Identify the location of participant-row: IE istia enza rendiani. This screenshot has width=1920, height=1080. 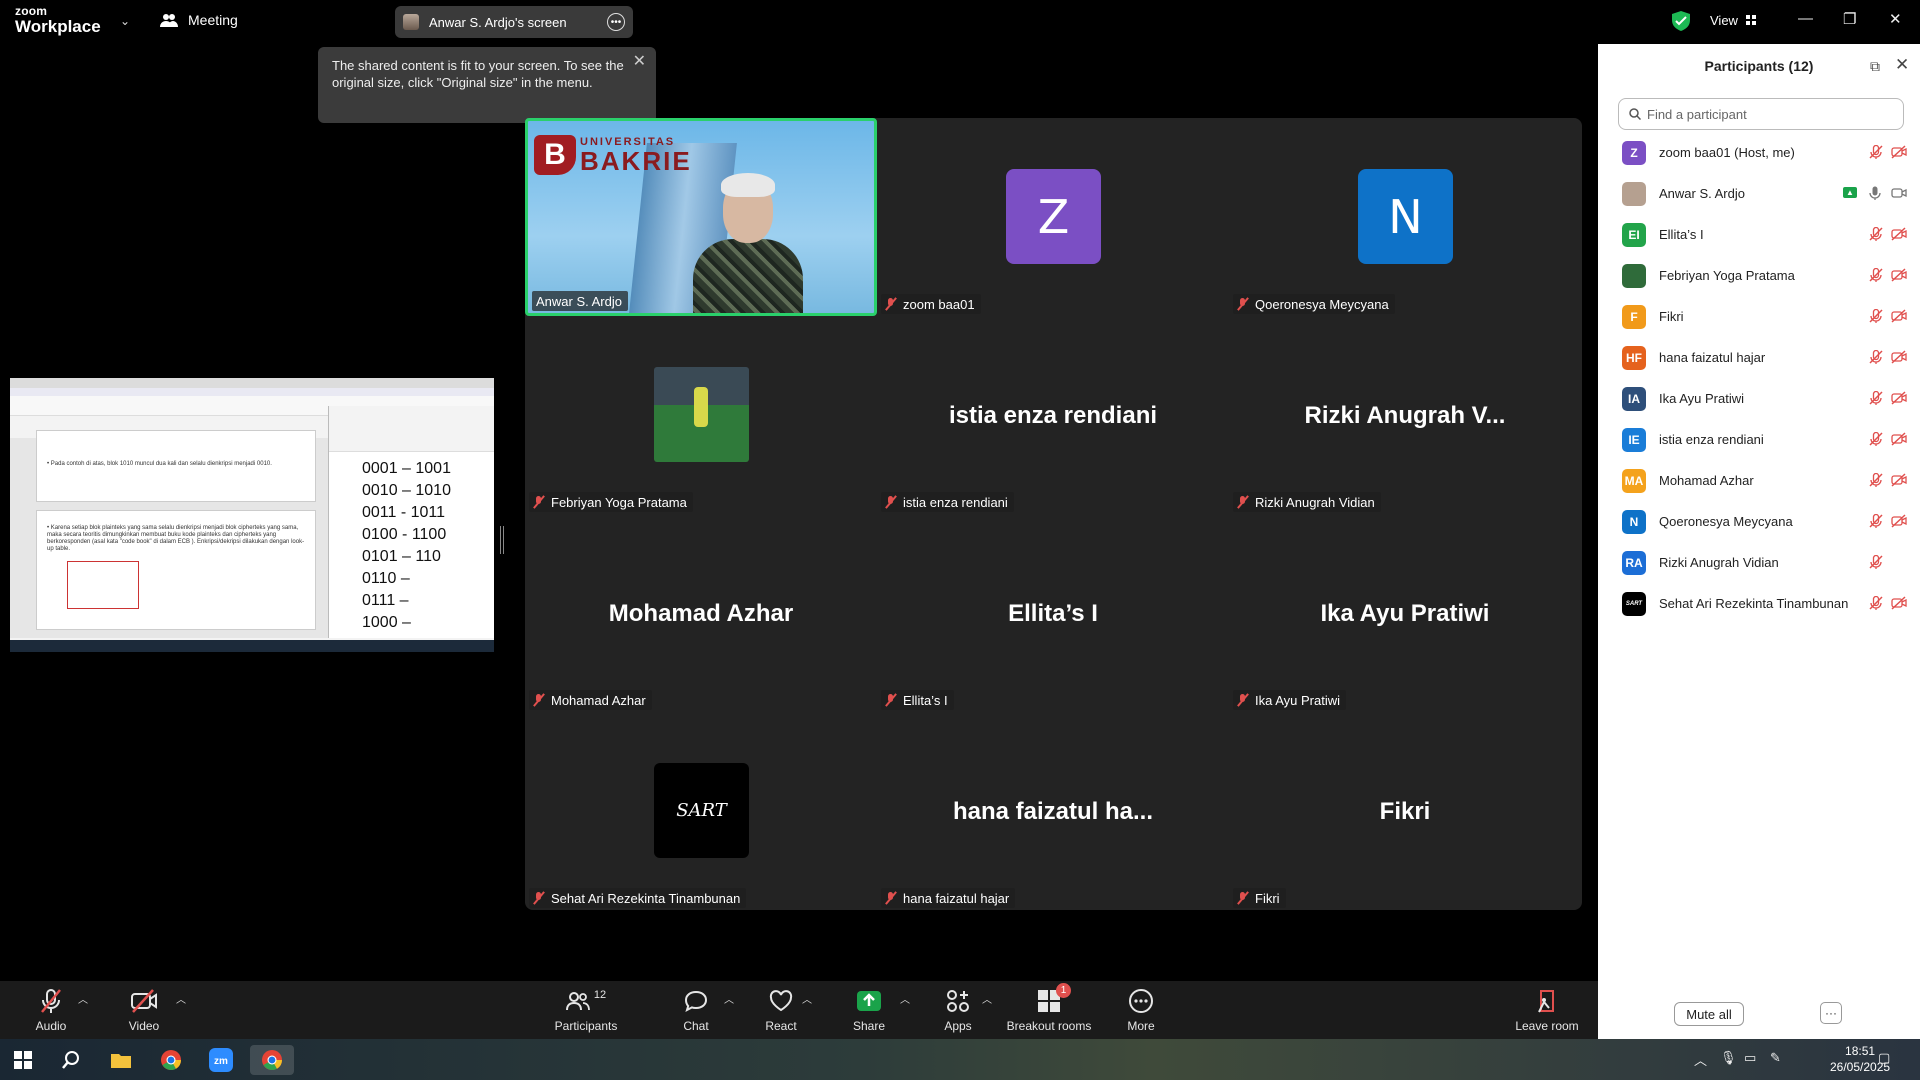
(1759, 439).